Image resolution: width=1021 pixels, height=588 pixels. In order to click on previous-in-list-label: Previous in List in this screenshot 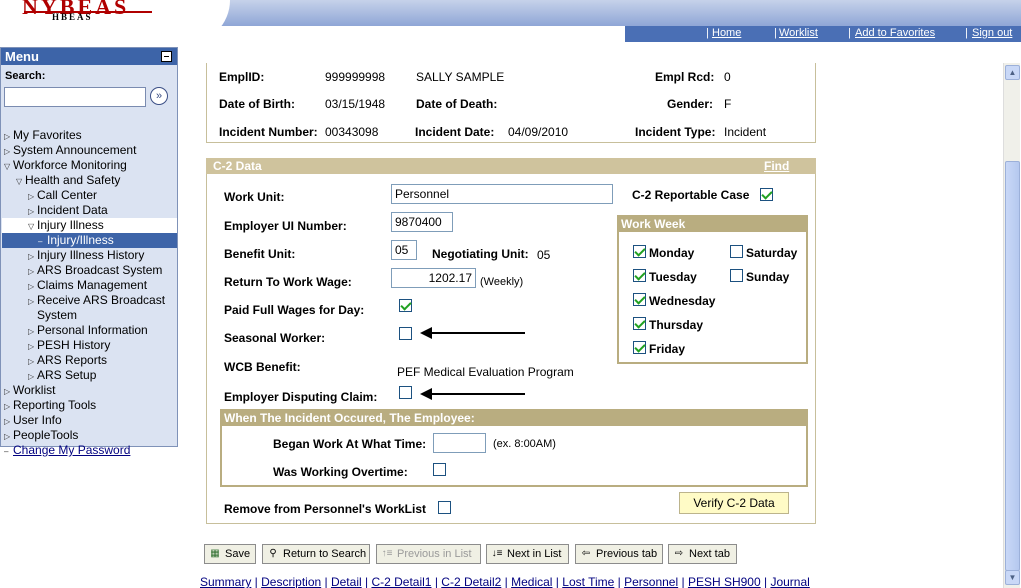, I will do `click(434, 554)`.